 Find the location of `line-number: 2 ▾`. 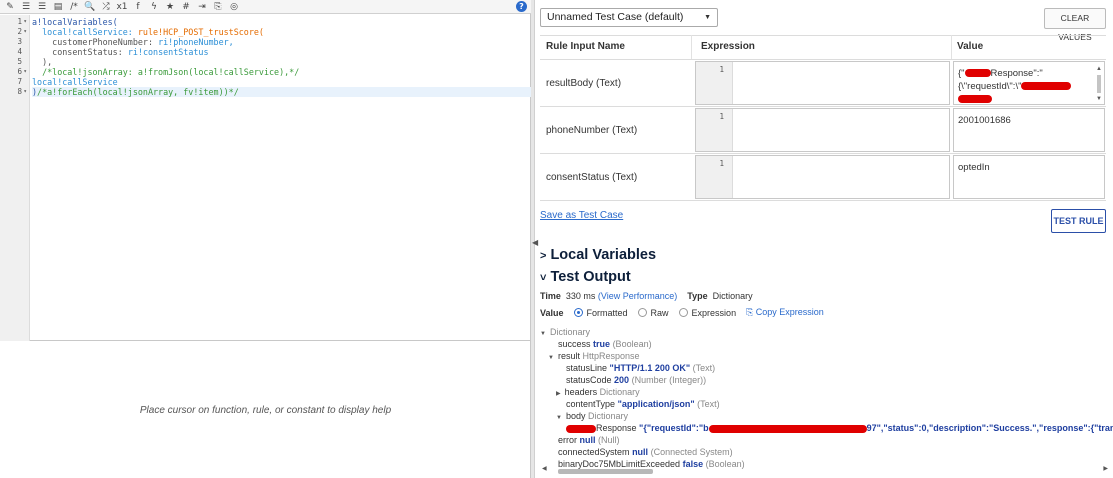

line-number: 2 ▾ is located at coordinates (22, 32).